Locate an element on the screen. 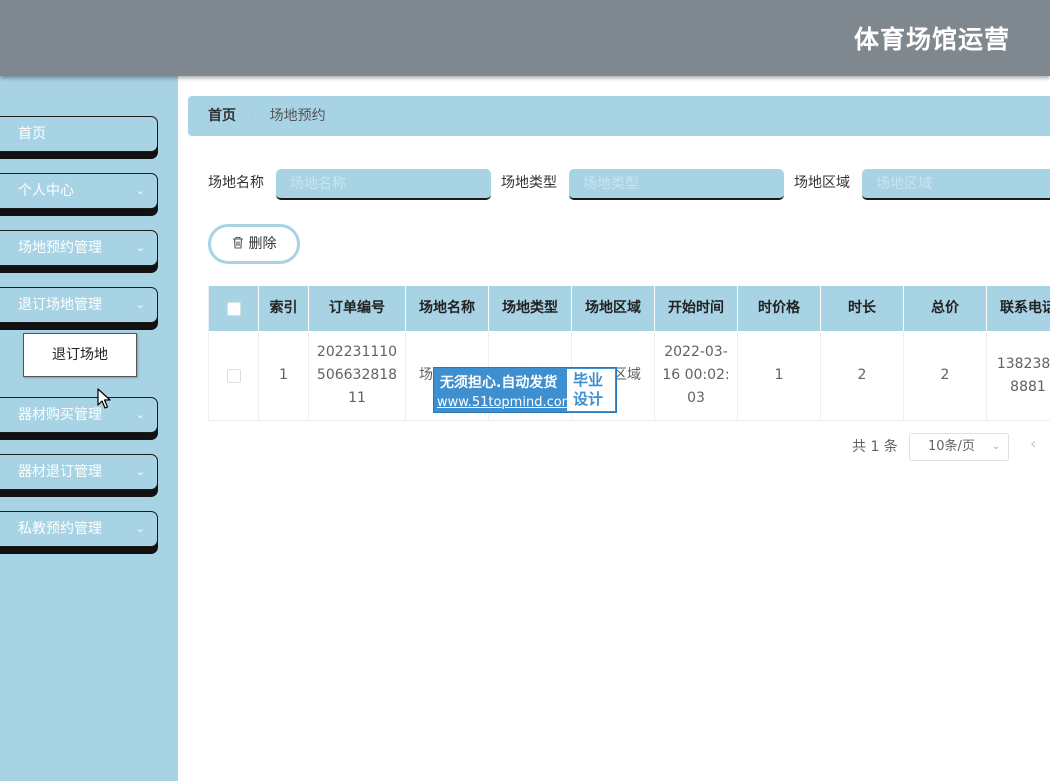 The width and height of the screenshot is (1050, 781). sidebar-item-equipment-cancel-mgmt: 器材退订管理 ⌄ is located at coordinates (79, 472).